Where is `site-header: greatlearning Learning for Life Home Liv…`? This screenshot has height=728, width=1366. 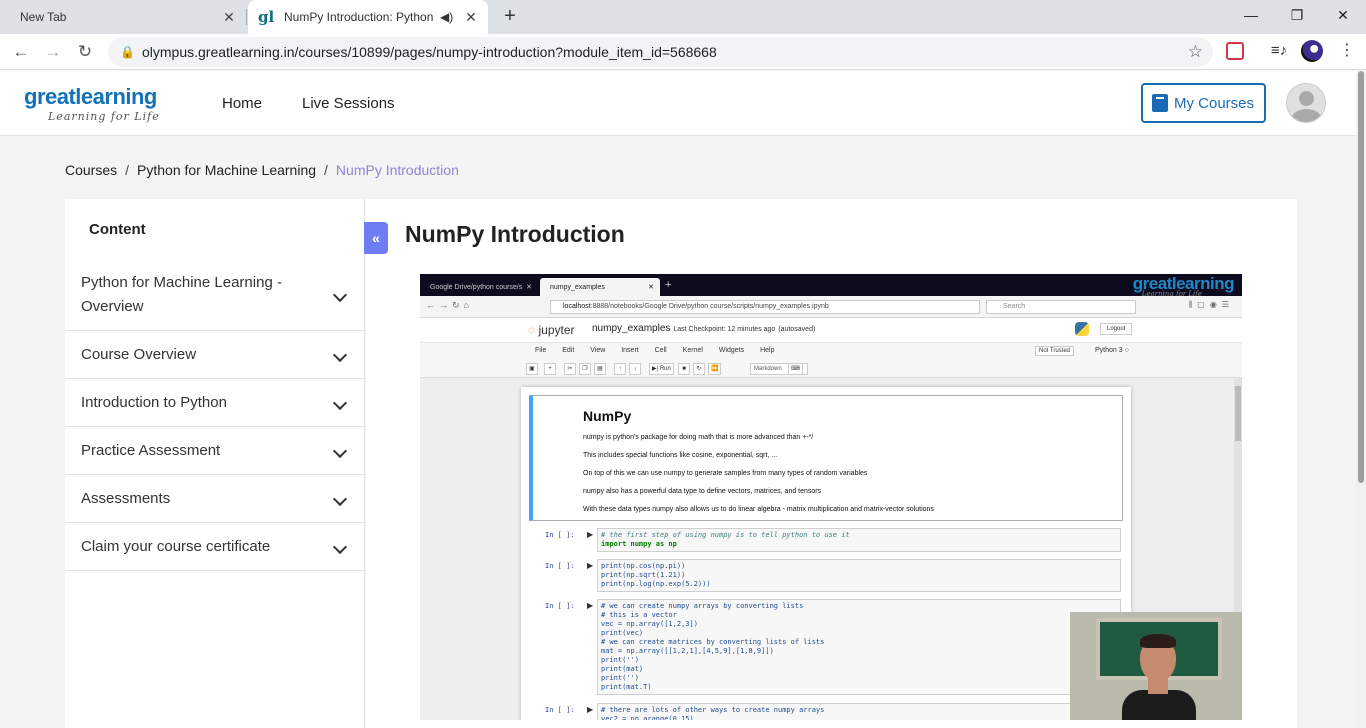
site-header: greatlearning Learning for Life Home Liv… is located at coordinates (678, 103).